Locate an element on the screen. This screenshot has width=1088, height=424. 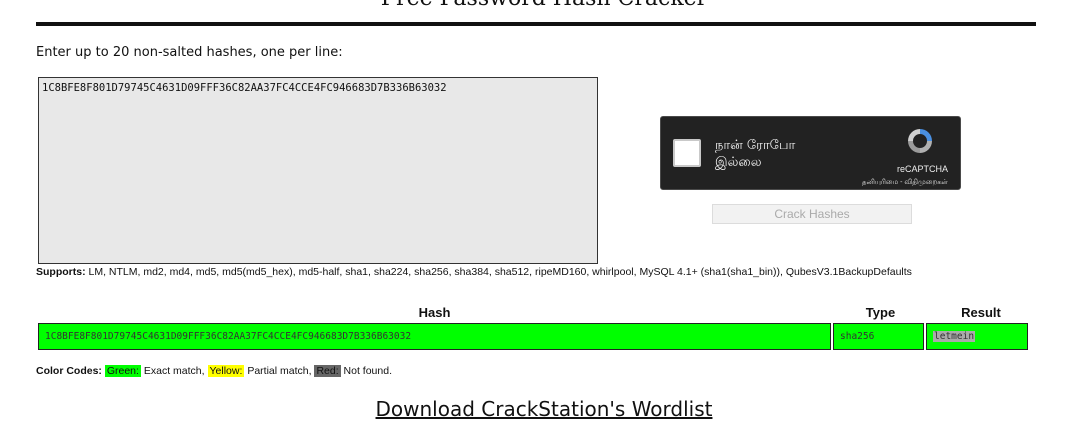
color-codes-label: Color Codes: is located at coordinates (69, 371).